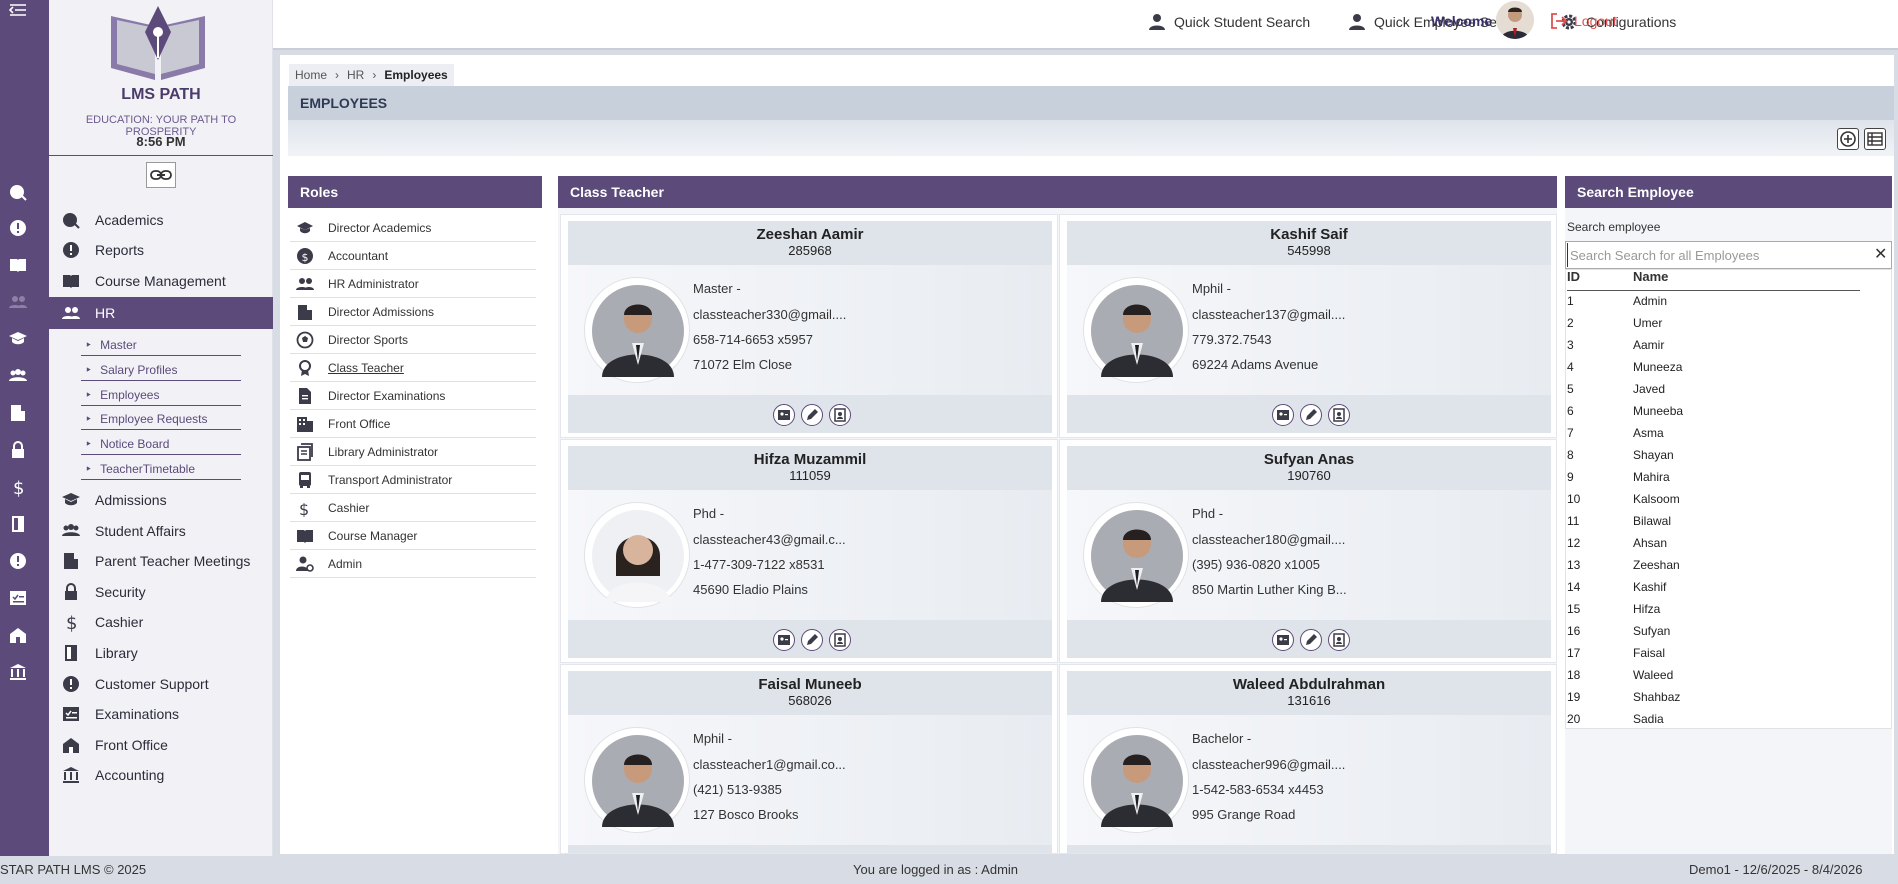 This screenshot has width=1898, height=884. What do you see at coordinates (1648, 345) in the screenshot?
I see `table-cell-name: Aamir` at bounding box center [1648, 345].